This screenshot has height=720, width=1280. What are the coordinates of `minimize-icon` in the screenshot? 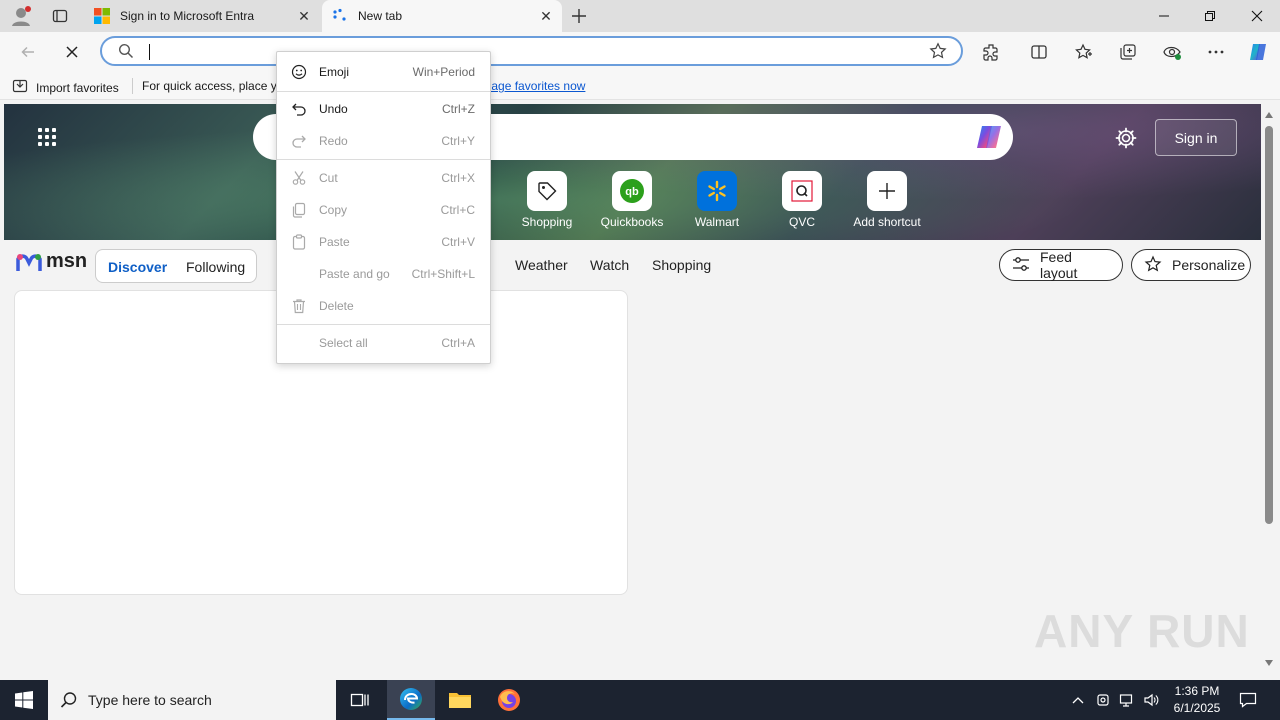 It's located at (1164, 16).